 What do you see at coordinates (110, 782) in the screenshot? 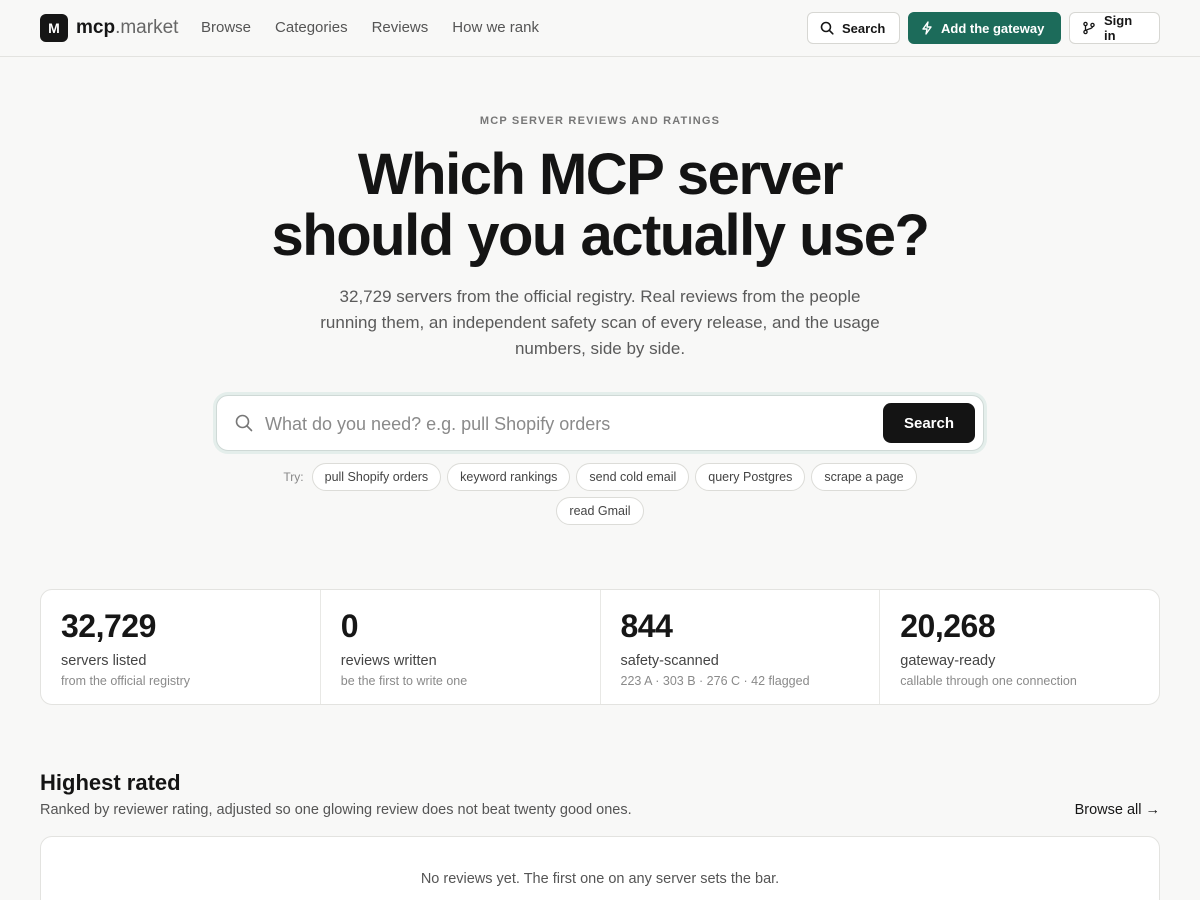
I see `highest-rated-title: Highest rated` at bounding box center [110, 782].